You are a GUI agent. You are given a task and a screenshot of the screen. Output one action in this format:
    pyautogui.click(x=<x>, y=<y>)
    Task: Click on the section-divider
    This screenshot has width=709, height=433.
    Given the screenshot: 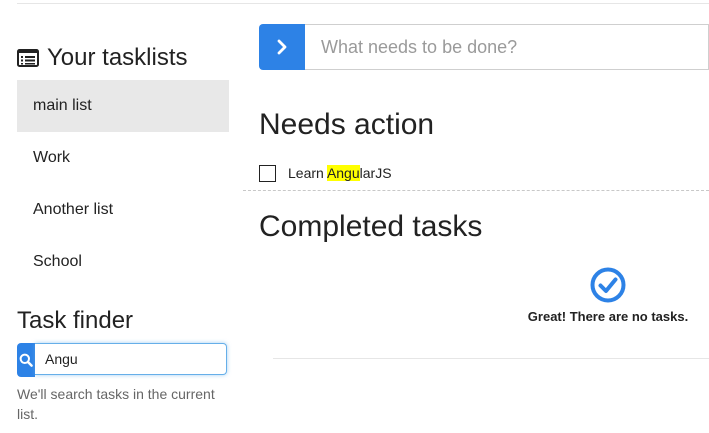 What is the action you would take?
    pyautogui.click(x=476, y=190)
    